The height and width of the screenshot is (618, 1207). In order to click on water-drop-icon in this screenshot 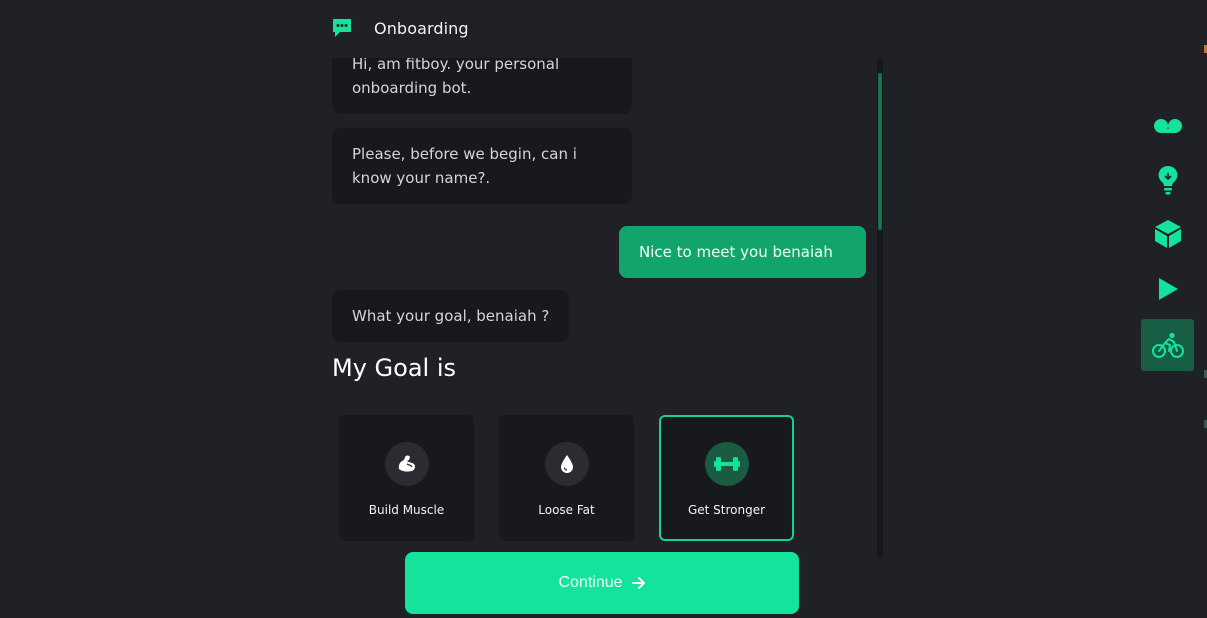, I will do `click(566, 464)`.